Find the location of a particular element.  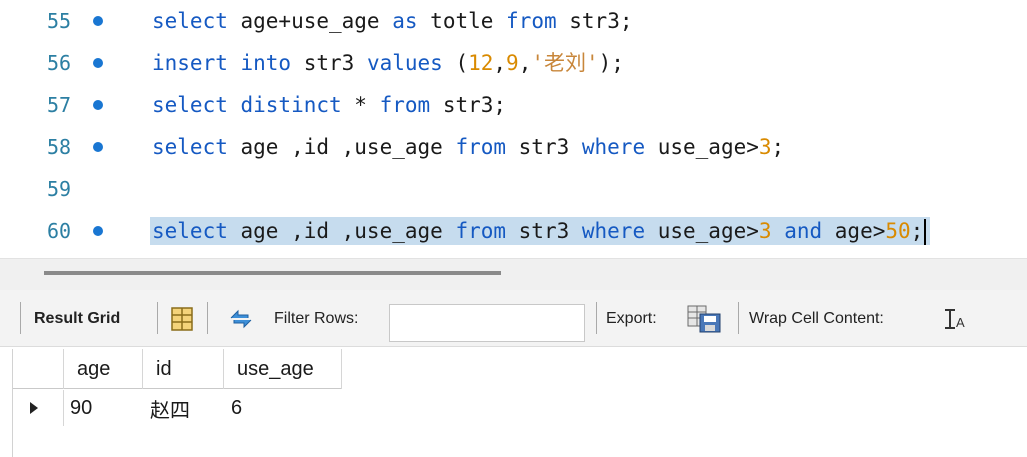

sql-token-txt: age+use_age is located at coordinates (310, 21).